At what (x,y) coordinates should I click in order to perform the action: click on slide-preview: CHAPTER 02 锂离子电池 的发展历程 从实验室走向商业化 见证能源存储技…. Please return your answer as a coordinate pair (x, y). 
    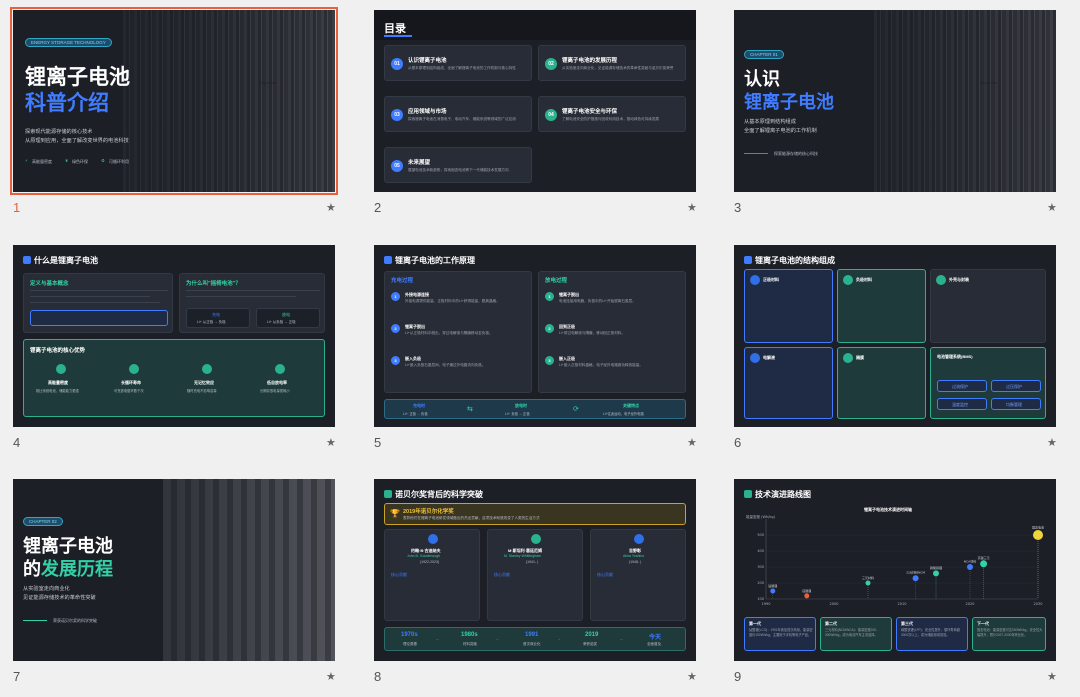
    Looking at the image, I should click on (174, 570).